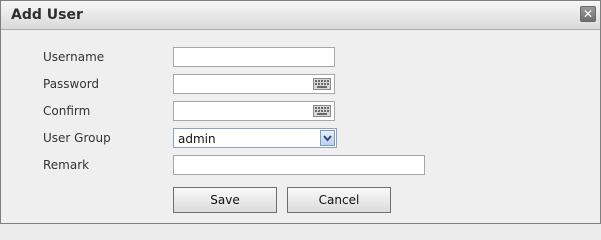  I want to click on password-field, so click(254, 84).